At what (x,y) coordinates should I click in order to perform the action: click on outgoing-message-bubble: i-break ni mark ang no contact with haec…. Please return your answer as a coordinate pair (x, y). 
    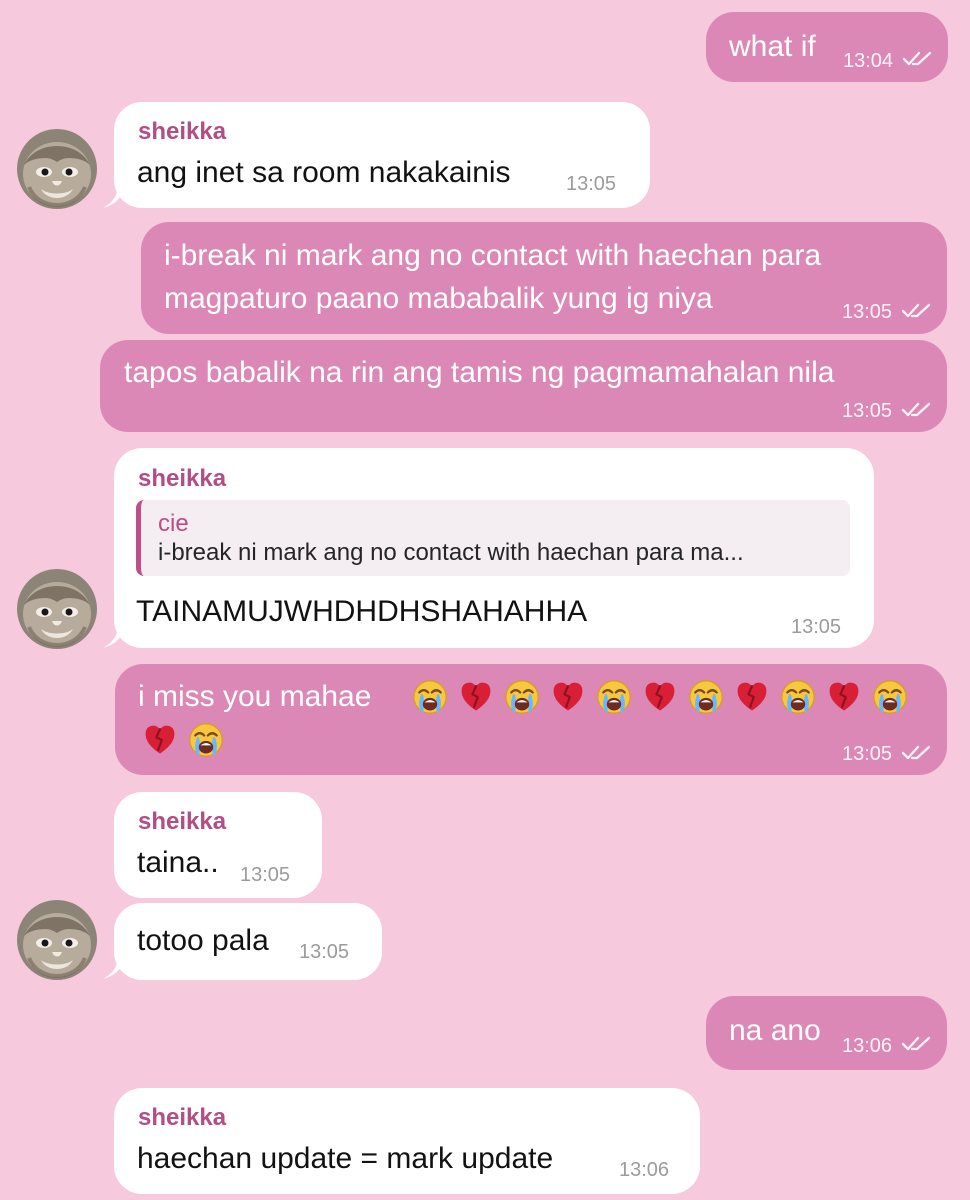
    Looking at the image, I should click on (544, 278).